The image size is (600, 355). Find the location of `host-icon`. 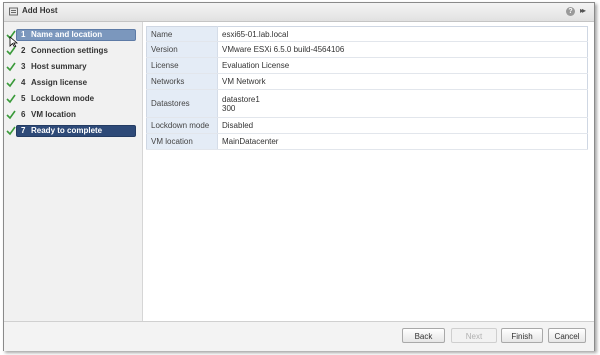

host-icon is located at coordinates (13, 11).